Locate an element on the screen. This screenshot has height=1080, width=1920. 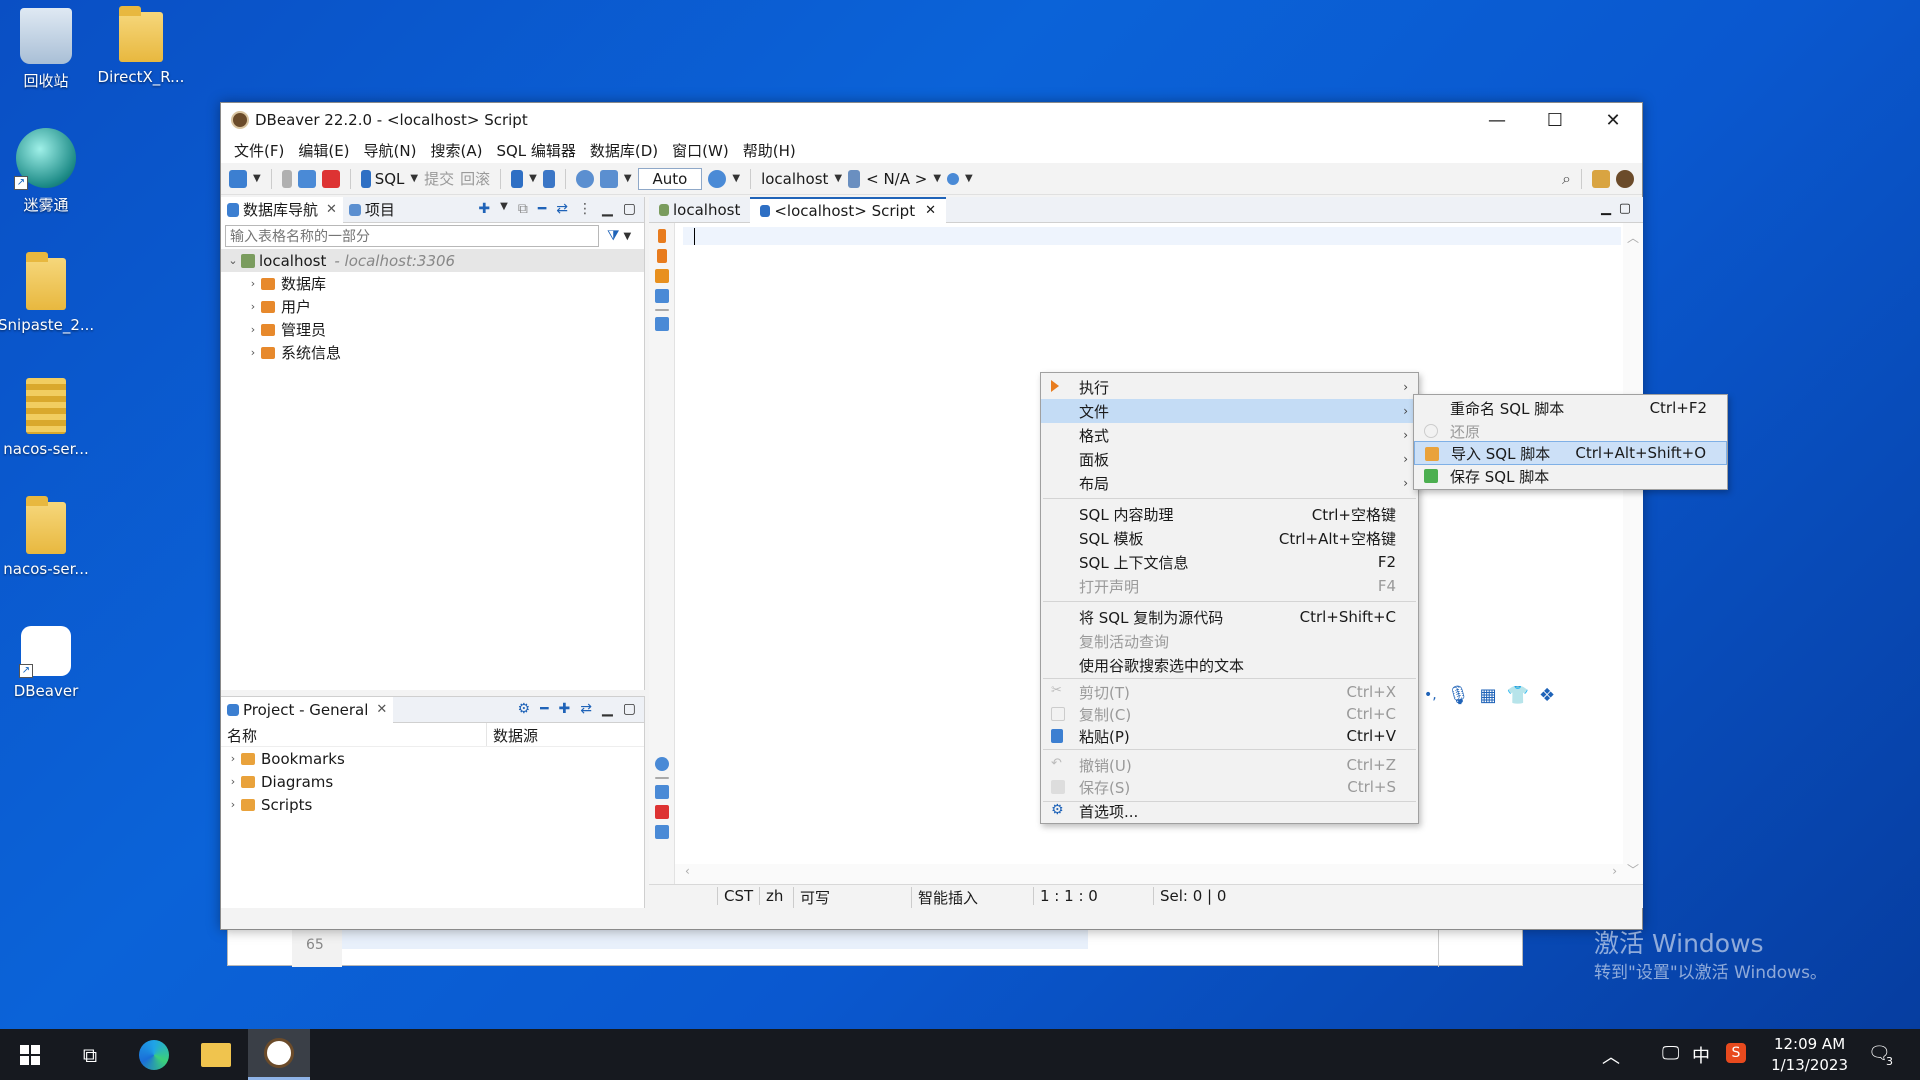
desktop-icon-recycle-bin: 回收站 is located at coordinates (47, 49).